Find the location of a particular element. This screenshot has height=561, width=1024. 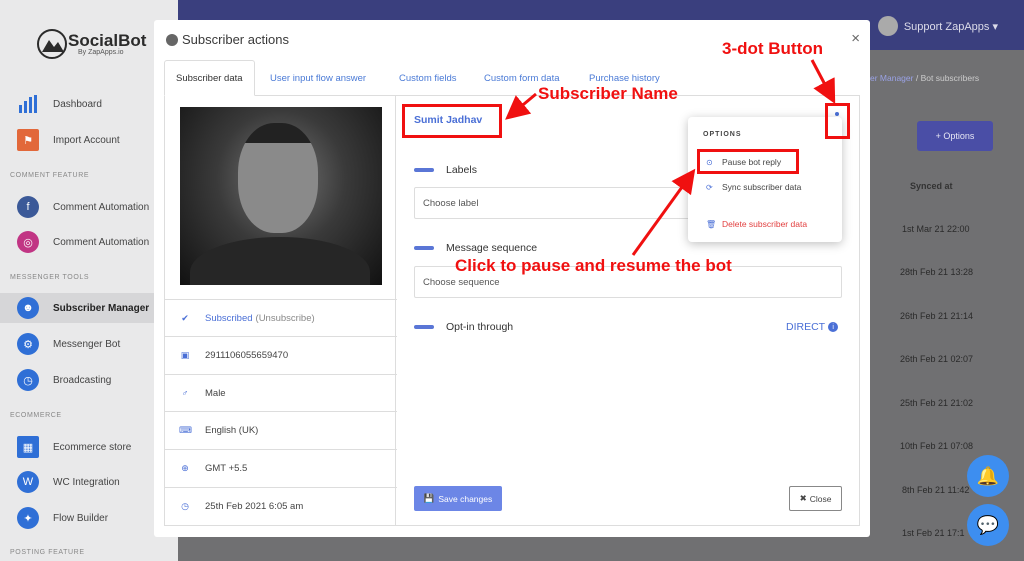

annotation-box-pause-bot is located at coordinates (748, 161).